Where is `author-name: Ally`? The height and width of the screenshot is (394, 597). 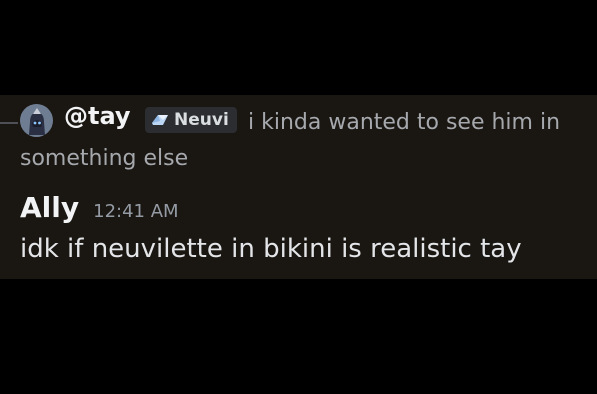 author-name: Ally is located at coordinates (49, 207).